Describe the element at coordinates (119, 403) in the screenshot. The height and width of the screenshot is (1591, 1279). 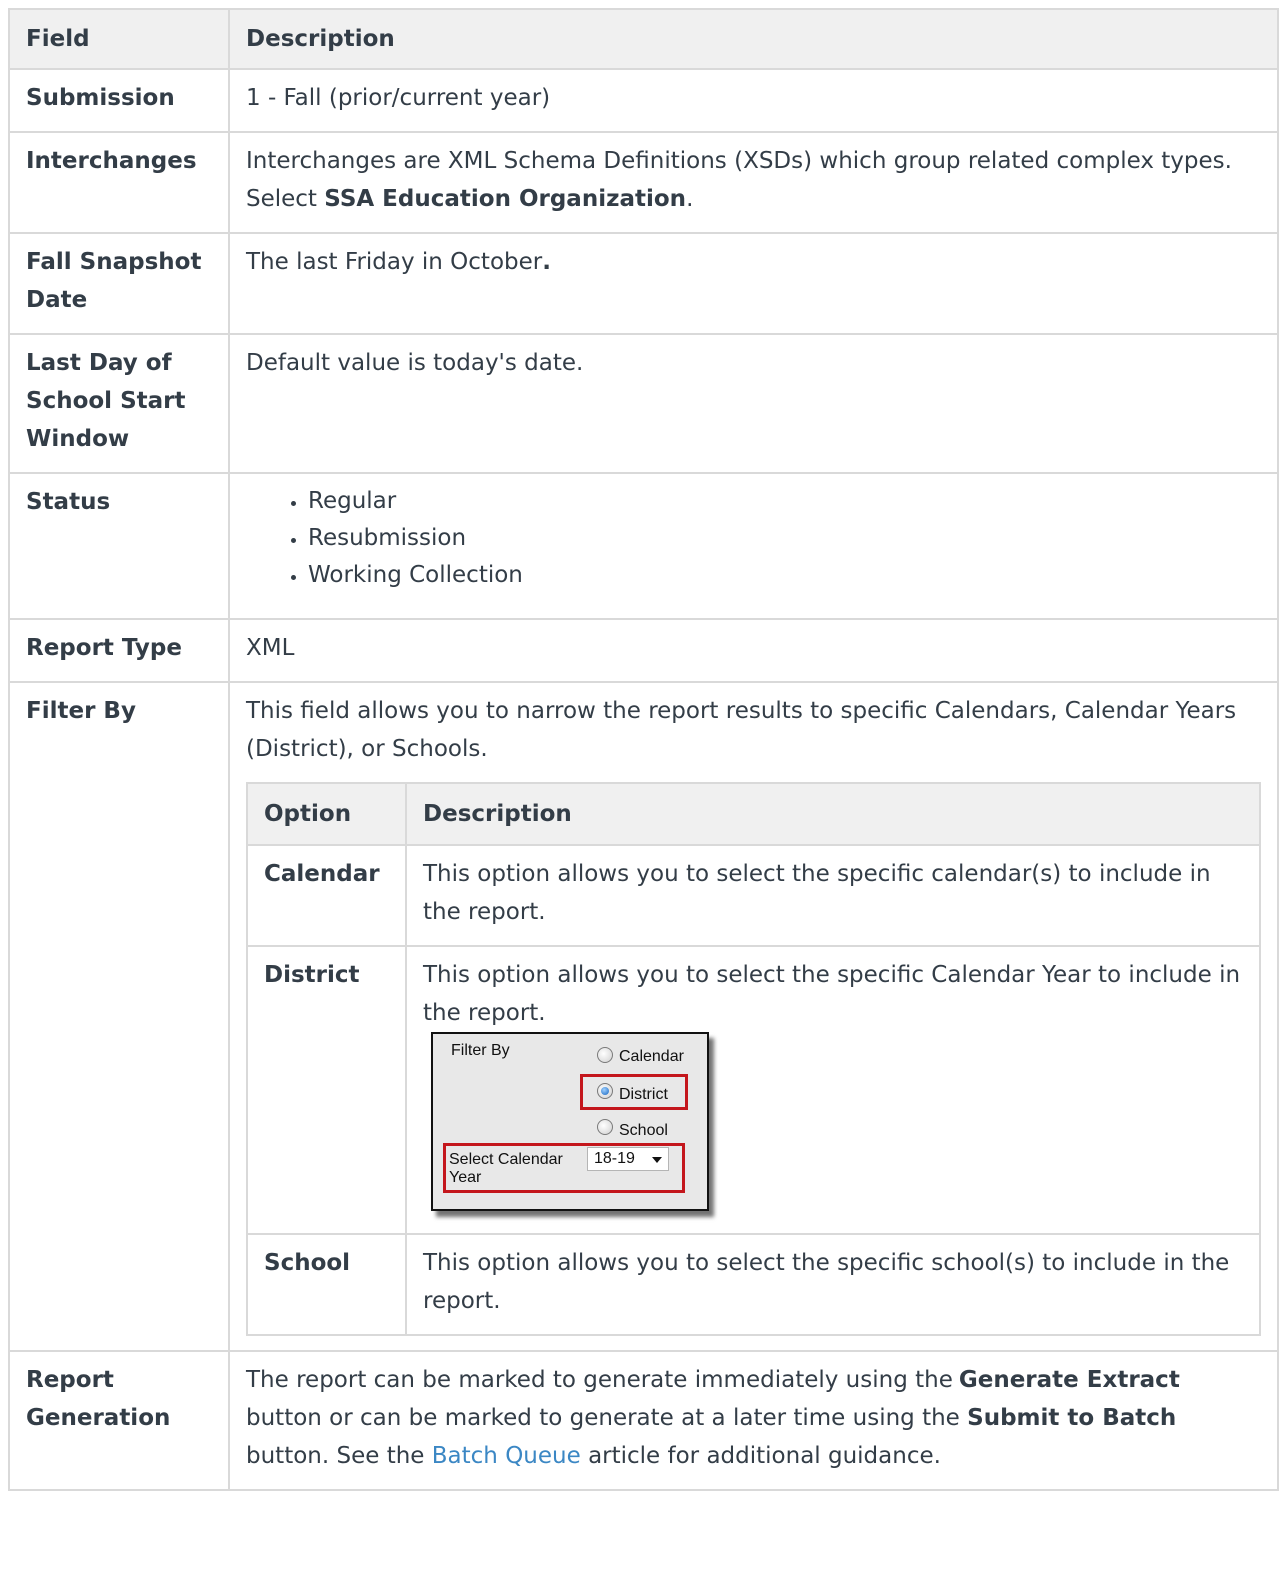
I see `field-name: Last Day of School Start Window` at that location.